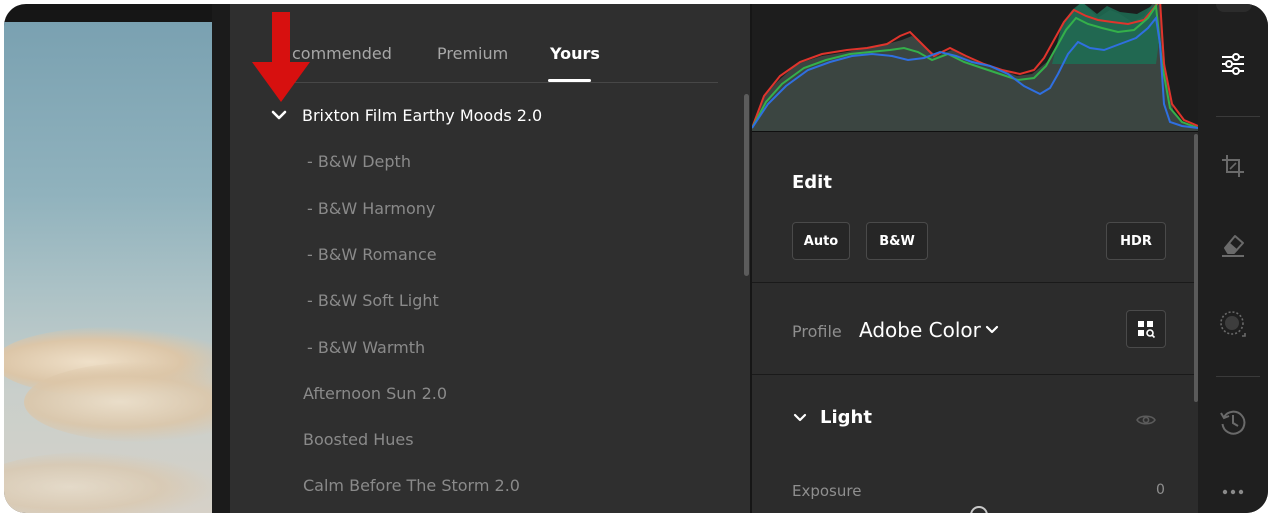 Image resolution: width=1272 pixels, height=513 pixels. I want to click on preset-item: - B&W Romance, so click(372, 254).